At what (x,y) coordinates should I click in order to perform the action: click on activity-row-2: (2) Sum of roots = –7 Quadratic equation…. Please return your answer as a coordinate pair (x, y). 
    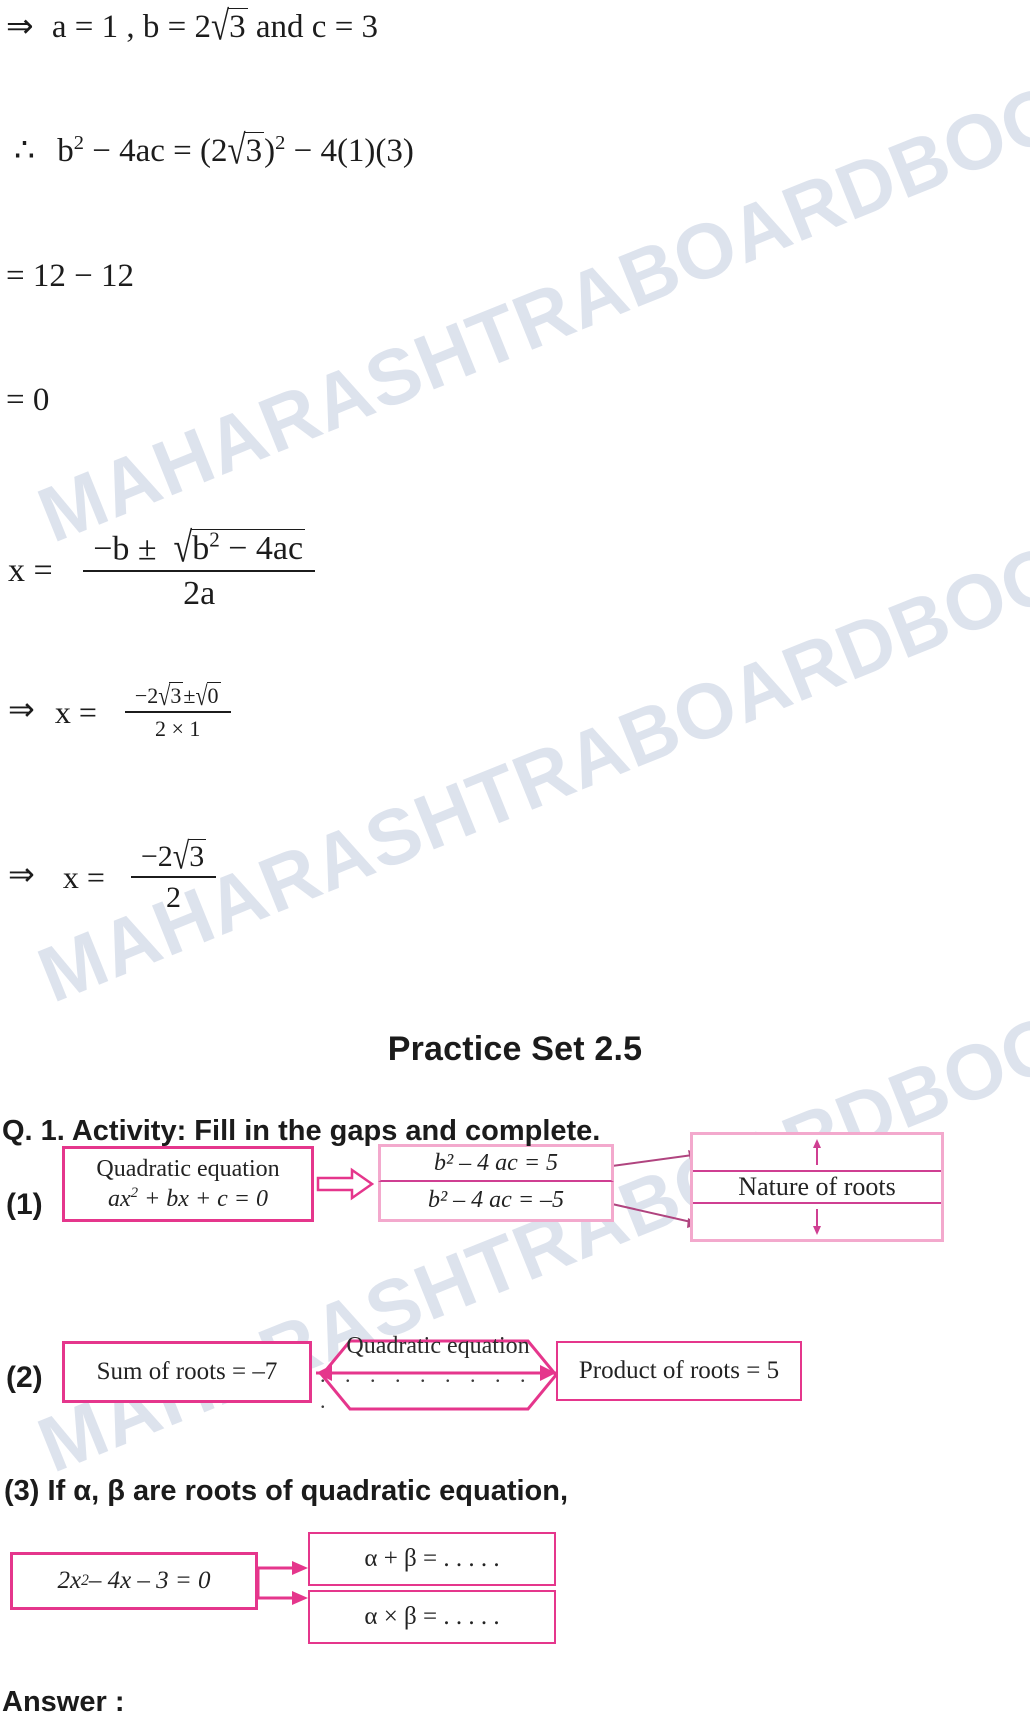
    Looking at the image, I should click on (515, 1389).